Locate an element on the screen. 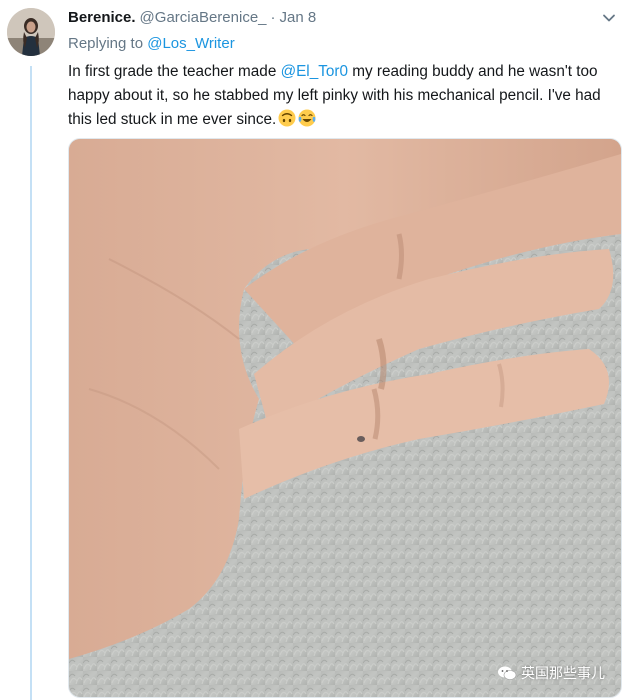 This screenshot has width=633, height=700. tears-of-joy-icon is located at coordinates (307, 118).